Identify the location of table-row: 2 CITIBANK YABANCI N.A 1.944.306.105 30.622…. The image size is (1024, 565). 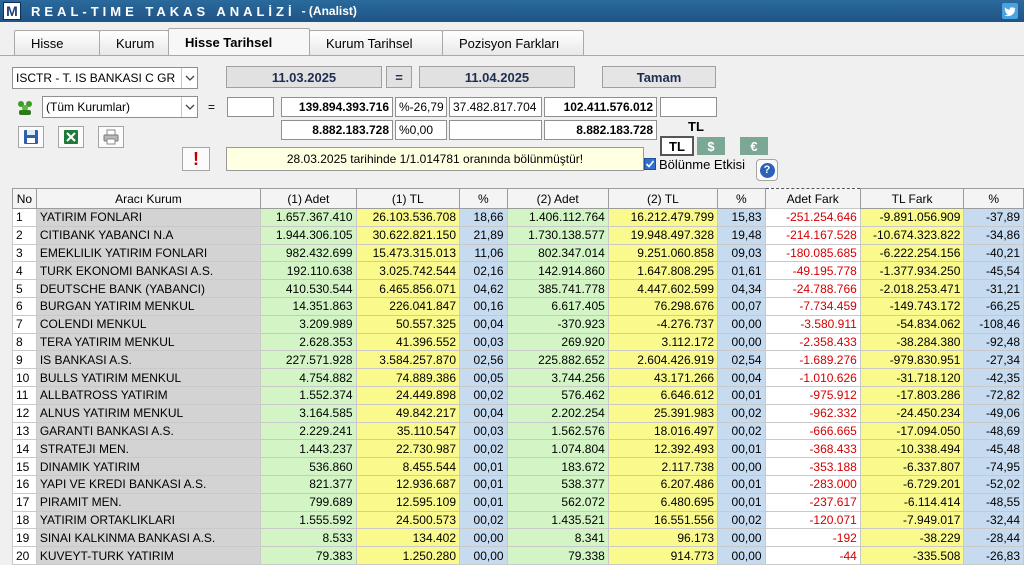
(518, 235).